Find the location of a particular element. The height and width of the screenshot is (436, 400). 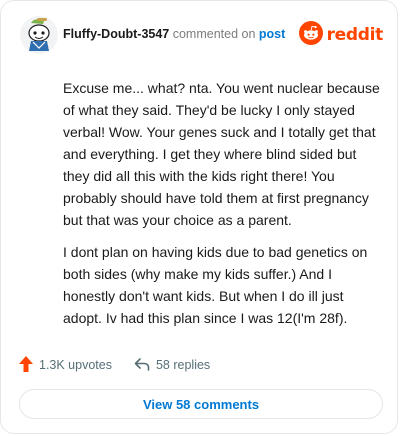

replies-button: 58 replies is located at coordinates (172, 365).